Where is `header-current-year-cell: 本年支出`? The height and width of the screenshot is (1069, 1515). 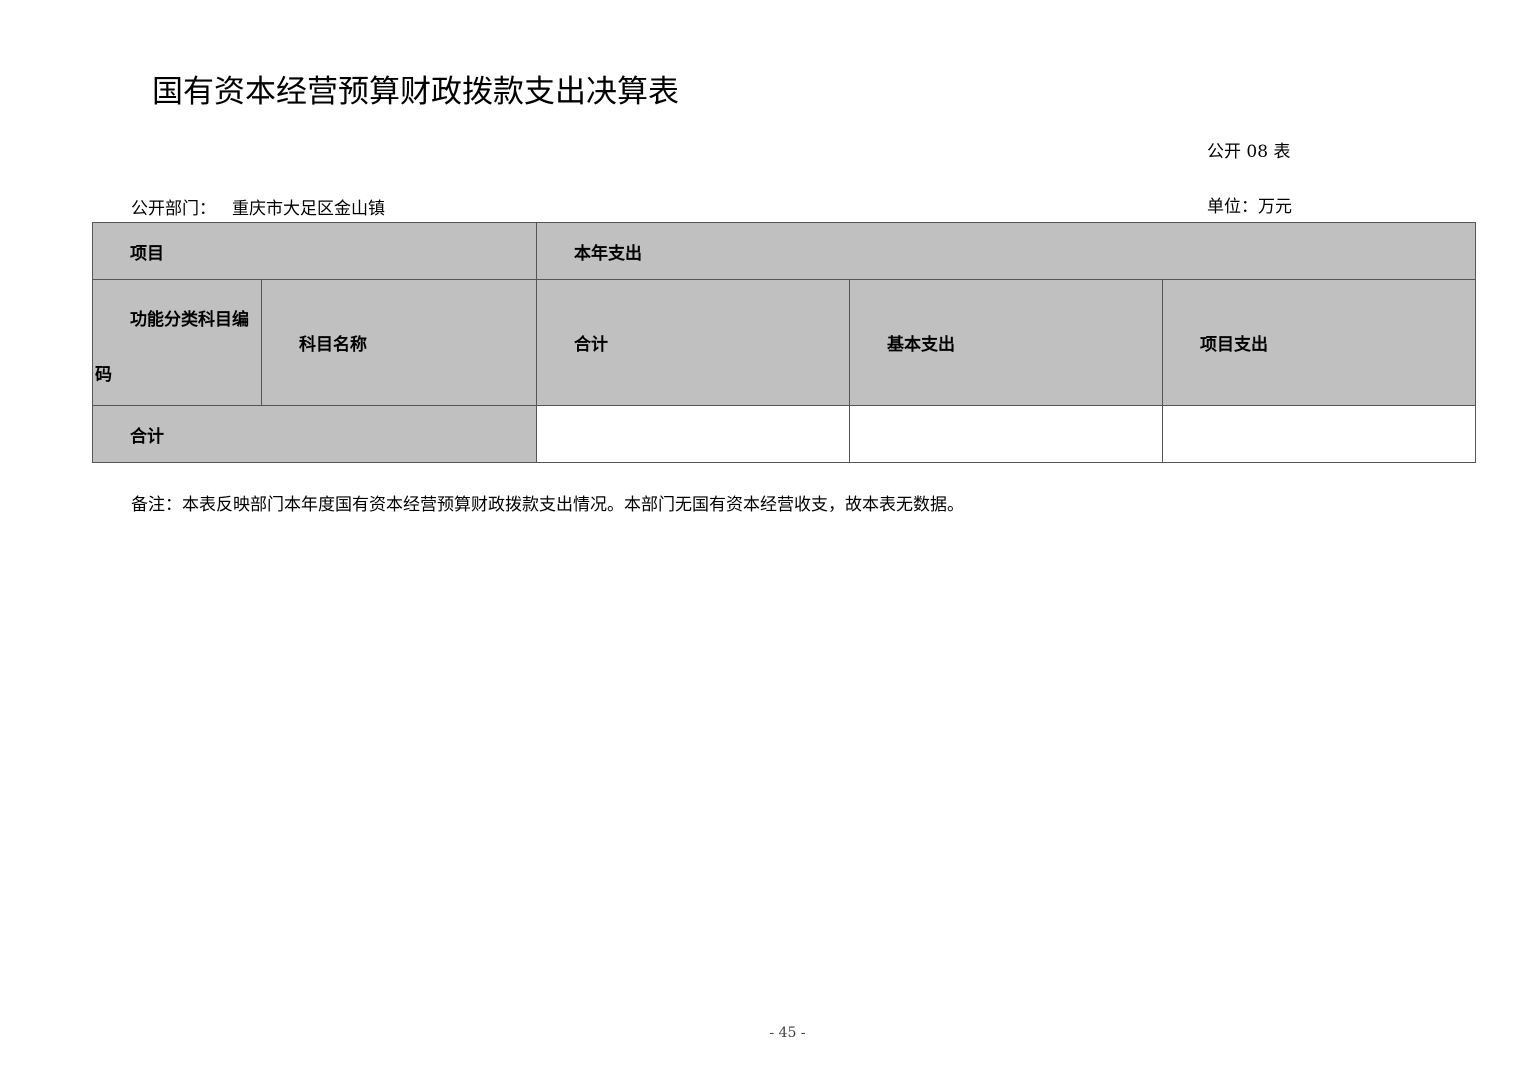 header-current-year-cell: 本年支出 is located at coordinates (1006, 251).